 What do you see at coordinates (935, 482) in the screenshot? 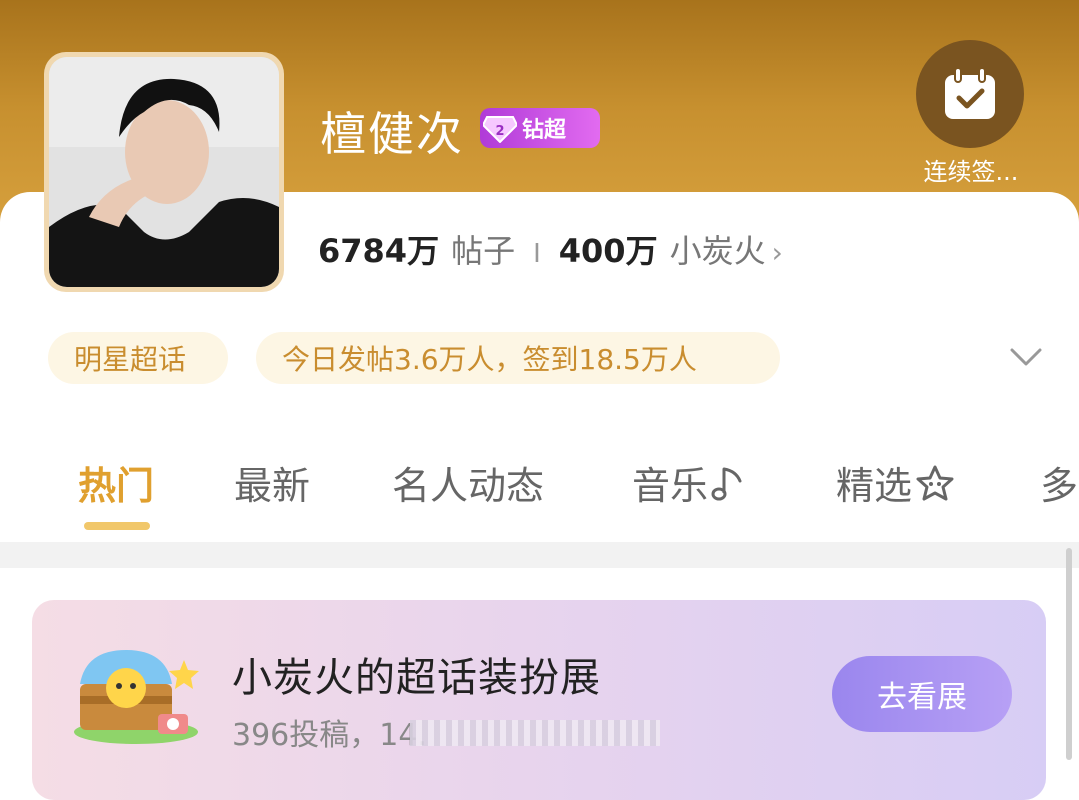
I see `star-icon` at bounding box center [935, 482].